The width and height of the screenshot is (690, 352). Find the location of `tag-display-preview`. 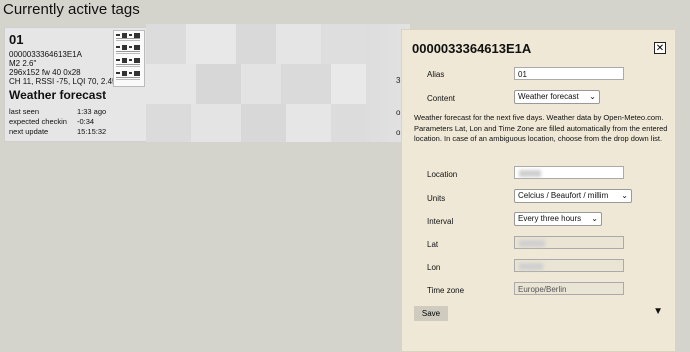

tag-display-preview is located at coordinates (129, 58).